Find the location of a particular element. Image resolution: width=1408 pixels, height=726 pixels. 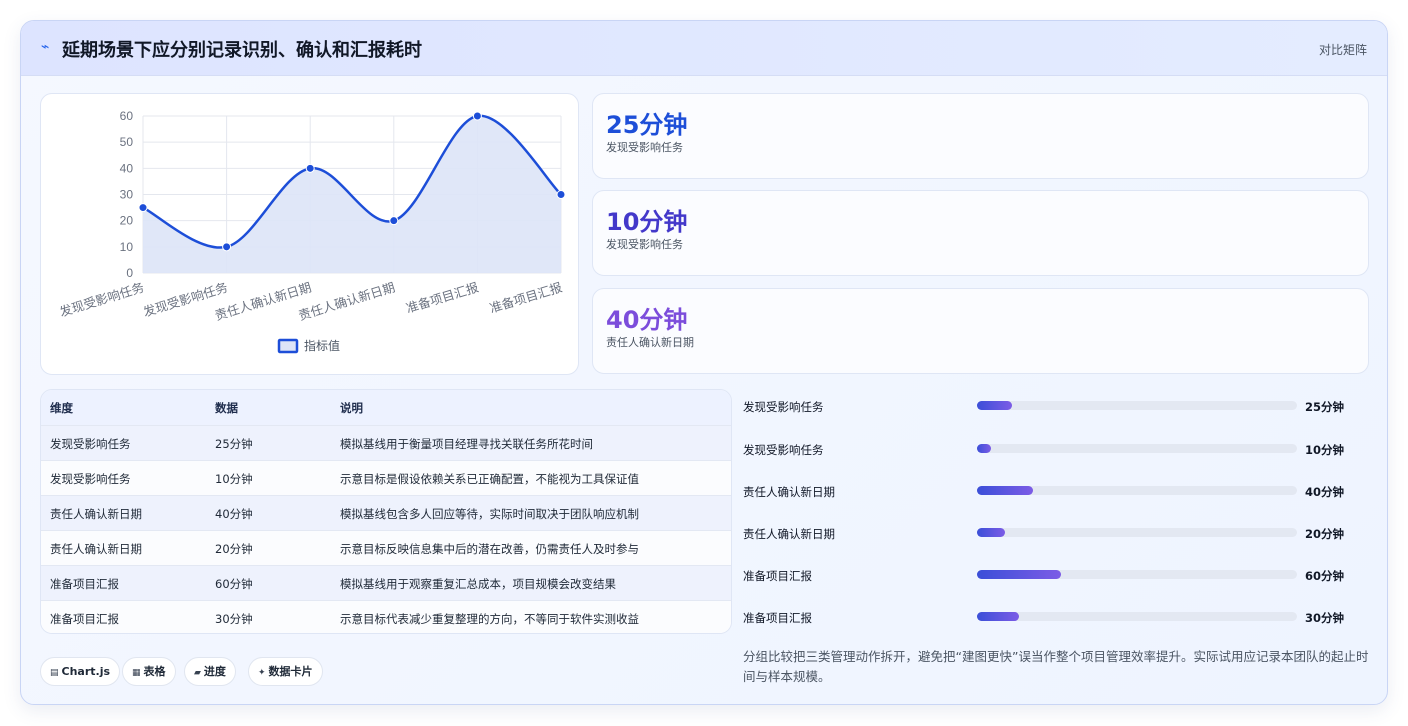

chart-icon: ▤ is located at coordinates (54, 673).